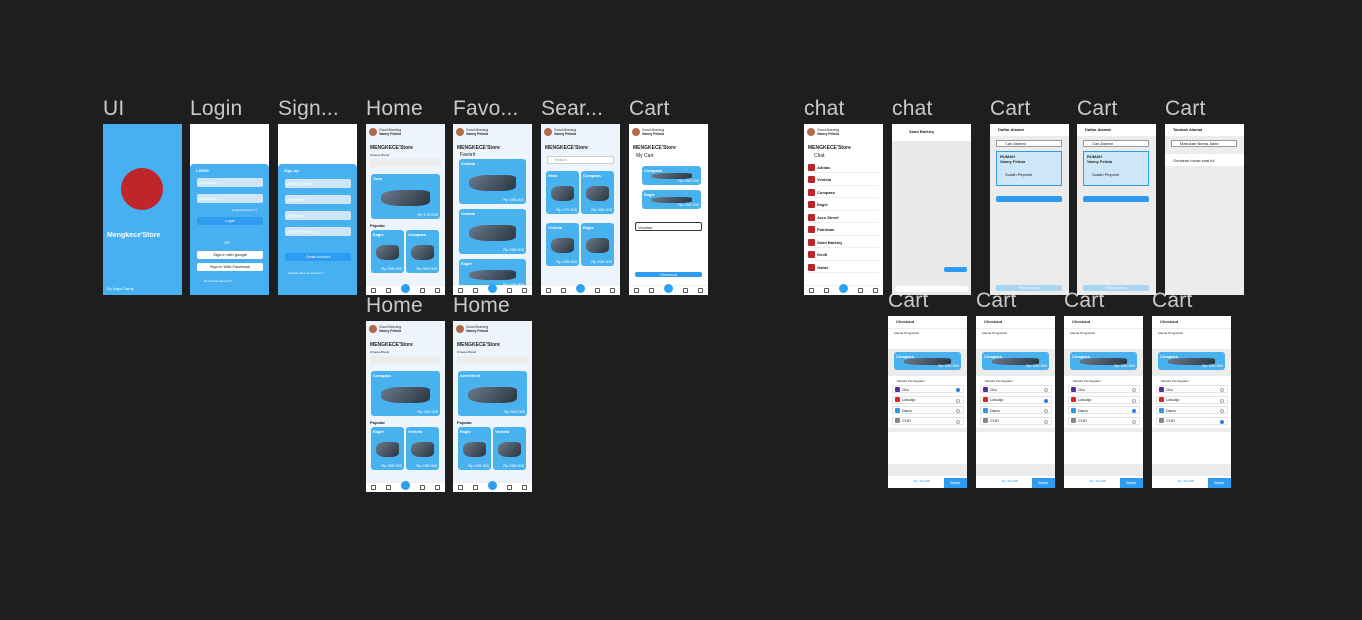 The height and width of the screenshot is (620, 1362). I want to click on use-current-location: Gunakan lokasi saat ini, so click(1204, 160).